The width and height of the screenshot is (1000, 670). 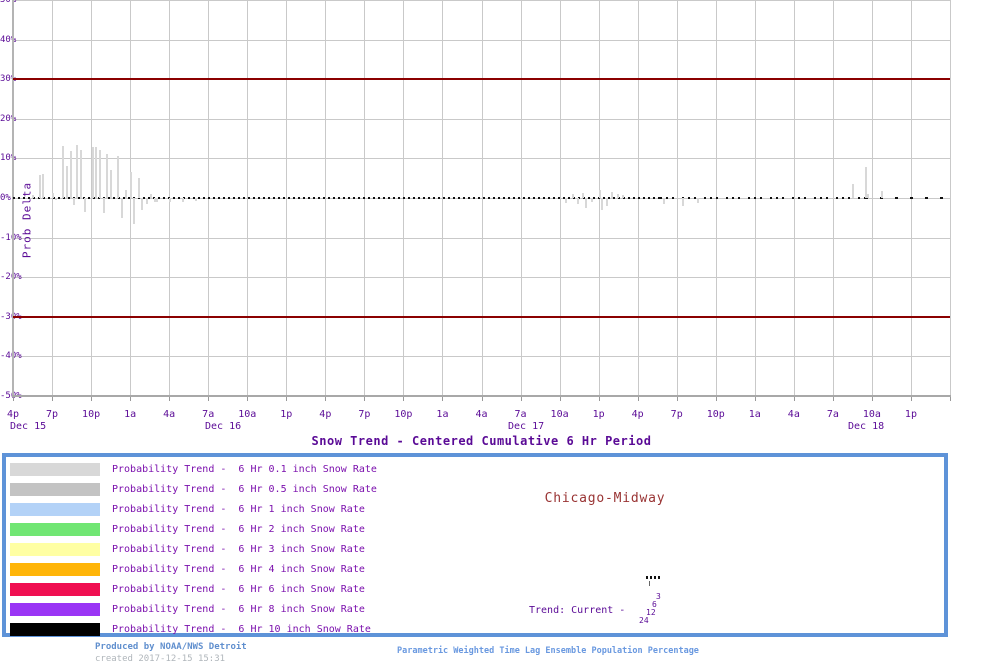 What do you see at coordinates (644, 620) in the screenshot?
I see `trend-hour-label: 24` at bounding box center [644, 620].